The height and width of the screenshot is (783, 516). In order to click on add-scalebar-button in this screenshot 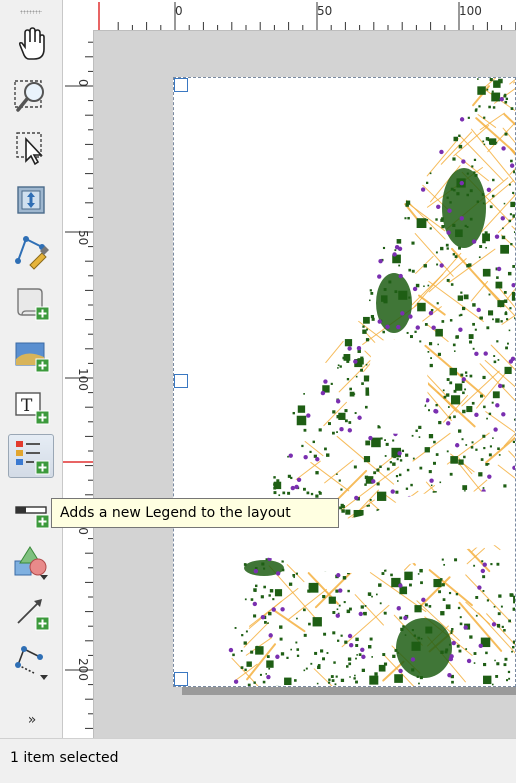, I will do `click(31, 510)`.